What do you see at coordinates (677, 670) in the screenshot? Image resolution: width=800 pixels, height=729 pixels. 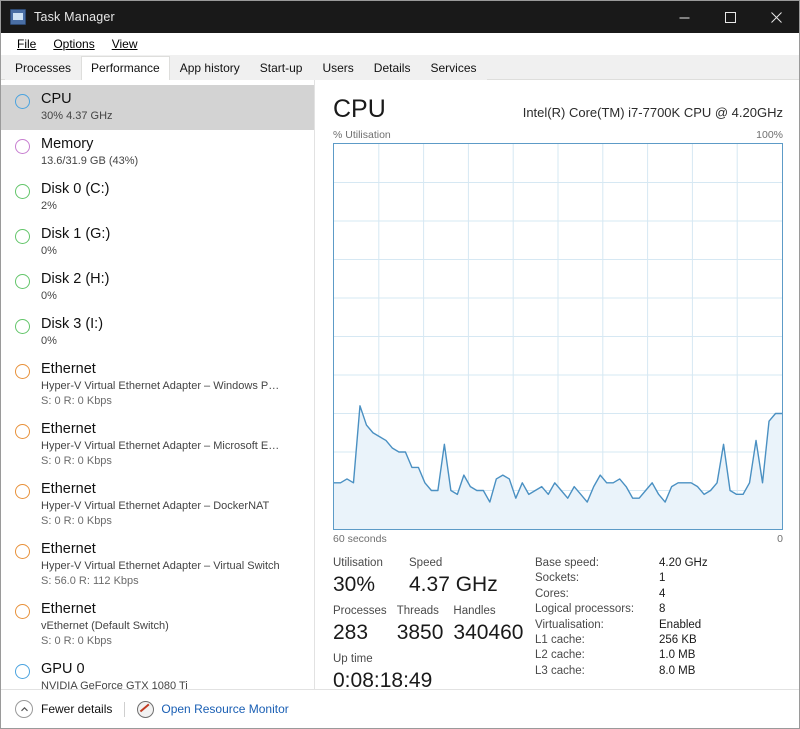 I see `spec-value: 8.0 MB` at bounding box center [677, 670].